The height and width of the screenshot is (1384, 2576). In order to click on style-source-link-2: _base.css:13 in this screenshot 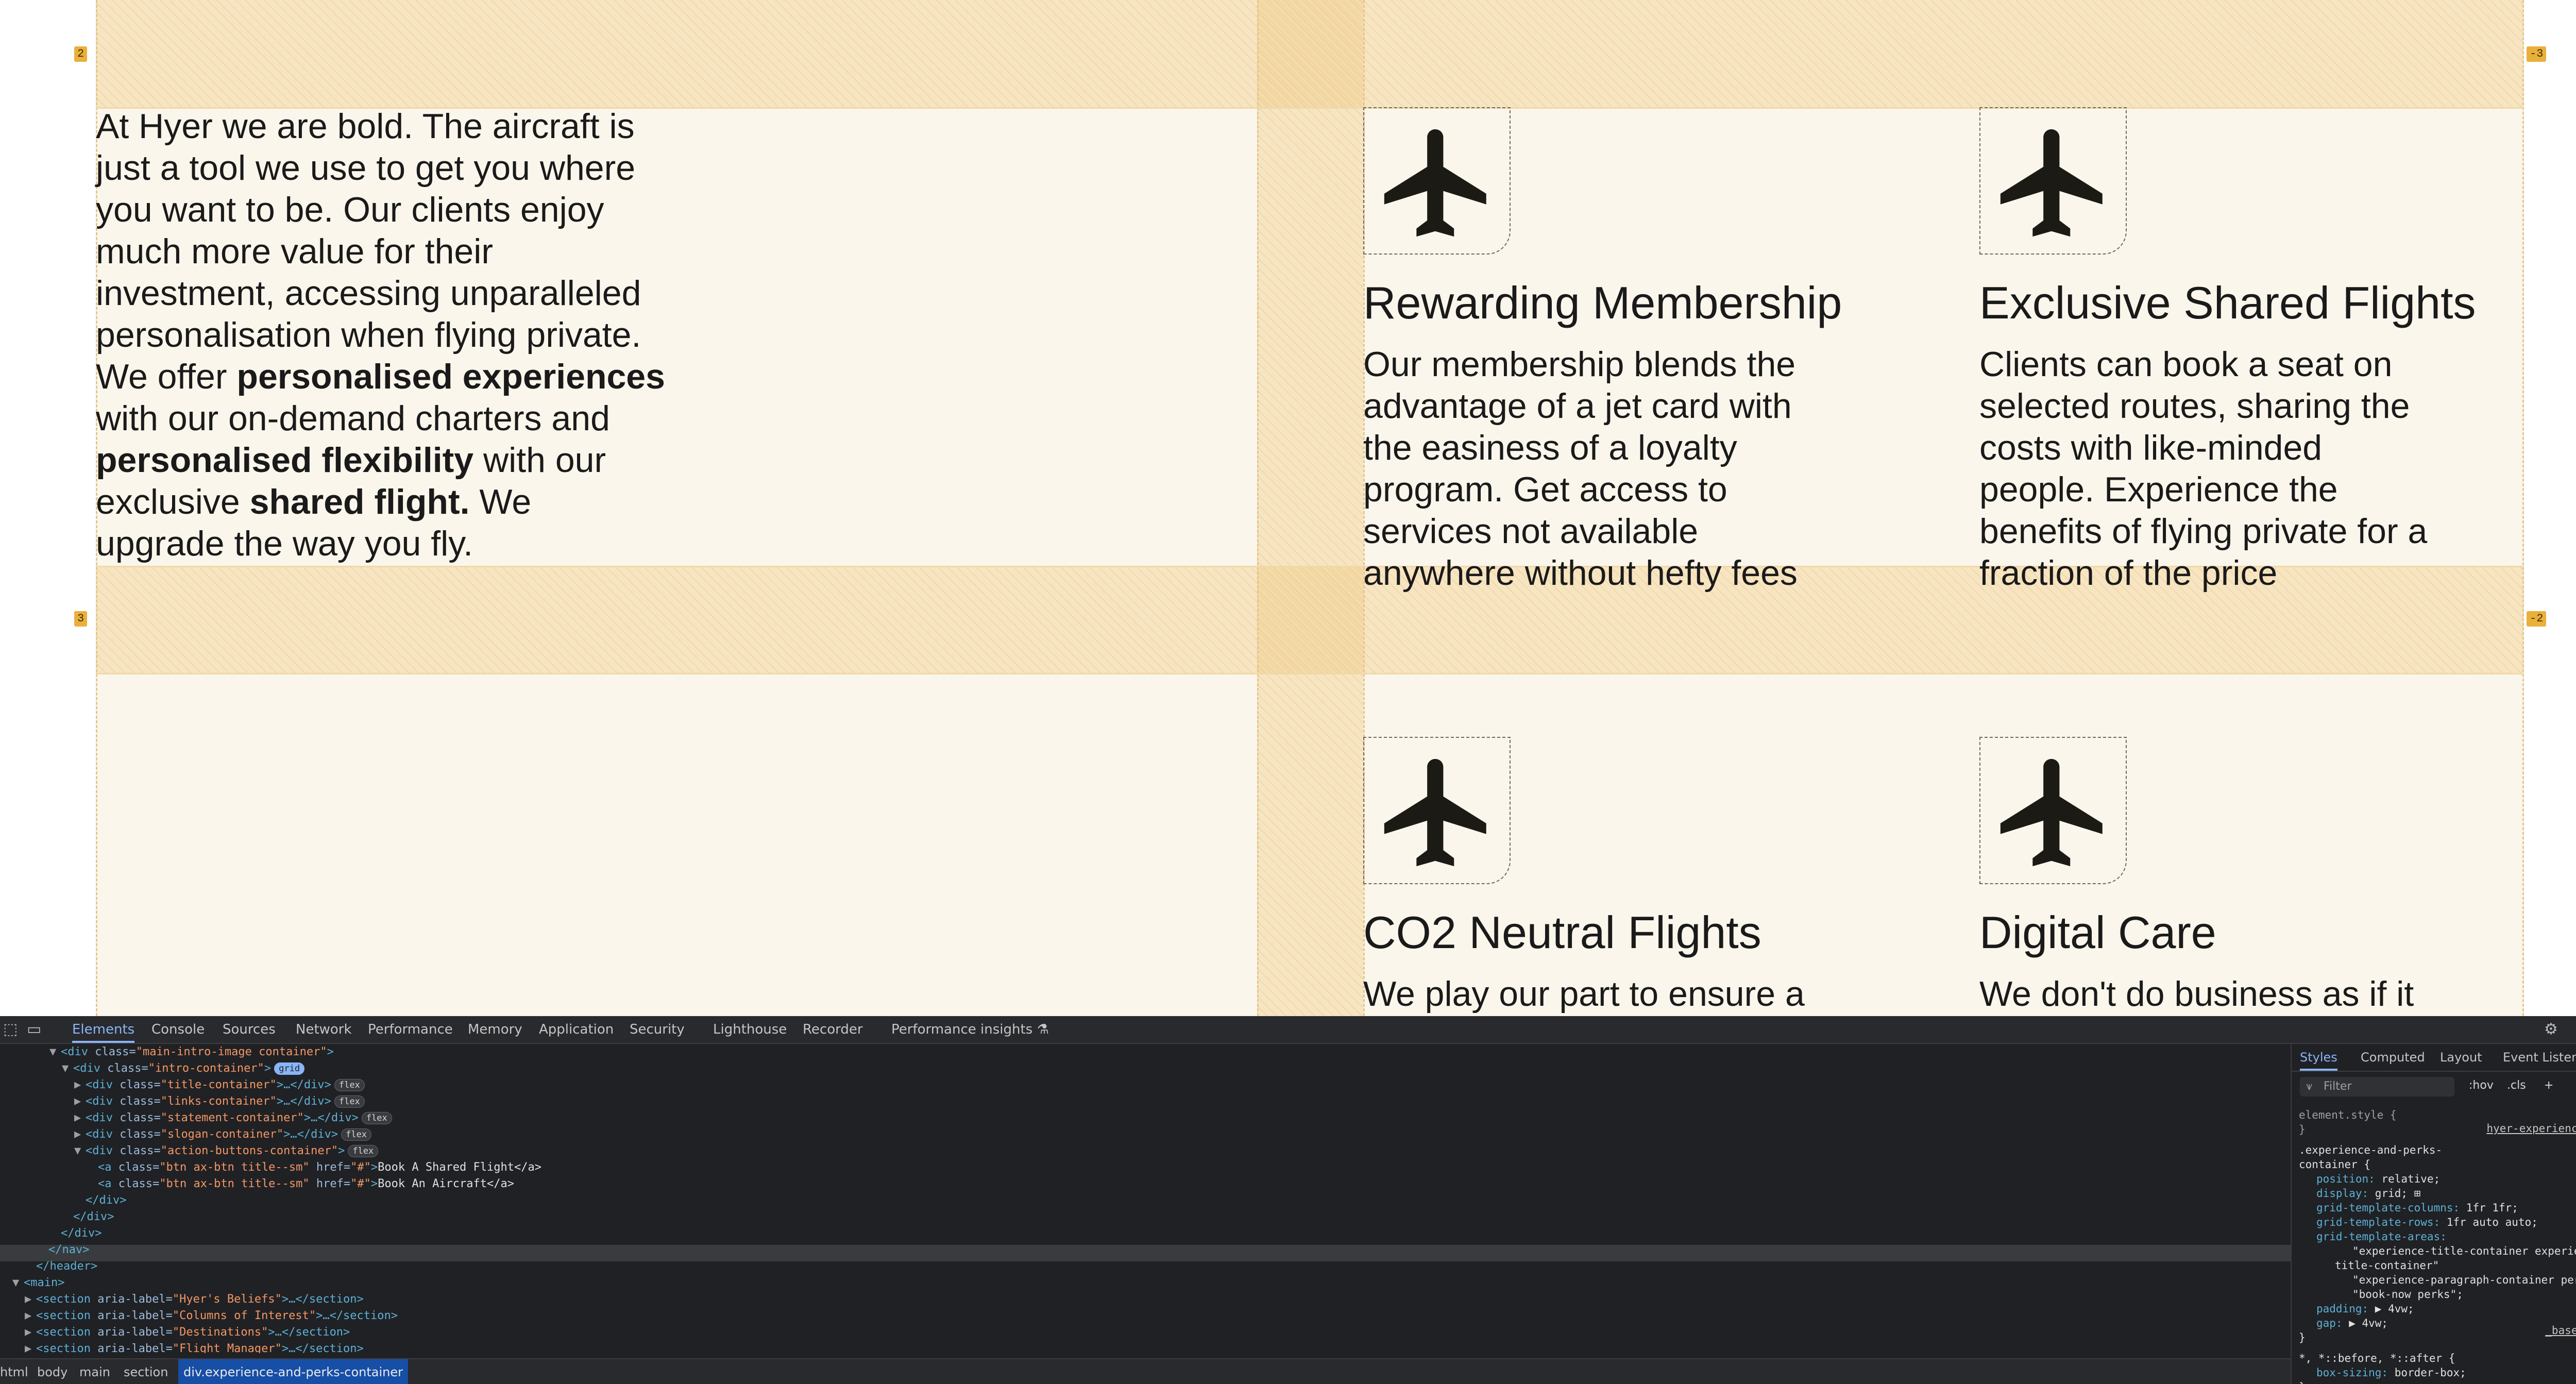, I will do `click(2560, 1330)`.